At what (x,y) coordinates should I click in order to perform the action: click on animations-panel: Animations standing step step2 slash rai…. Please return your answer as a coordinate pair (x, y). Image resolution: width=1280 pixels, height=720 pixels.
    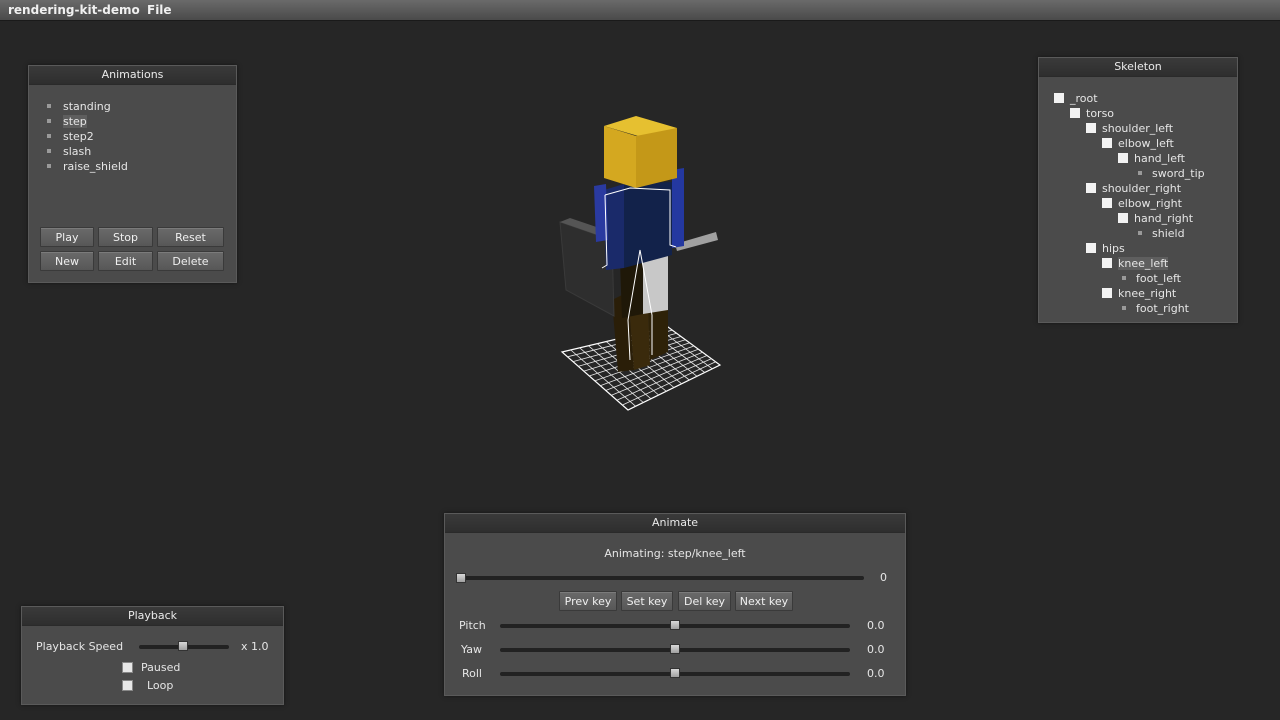
    Looking at the image, I should click on (132, 174).